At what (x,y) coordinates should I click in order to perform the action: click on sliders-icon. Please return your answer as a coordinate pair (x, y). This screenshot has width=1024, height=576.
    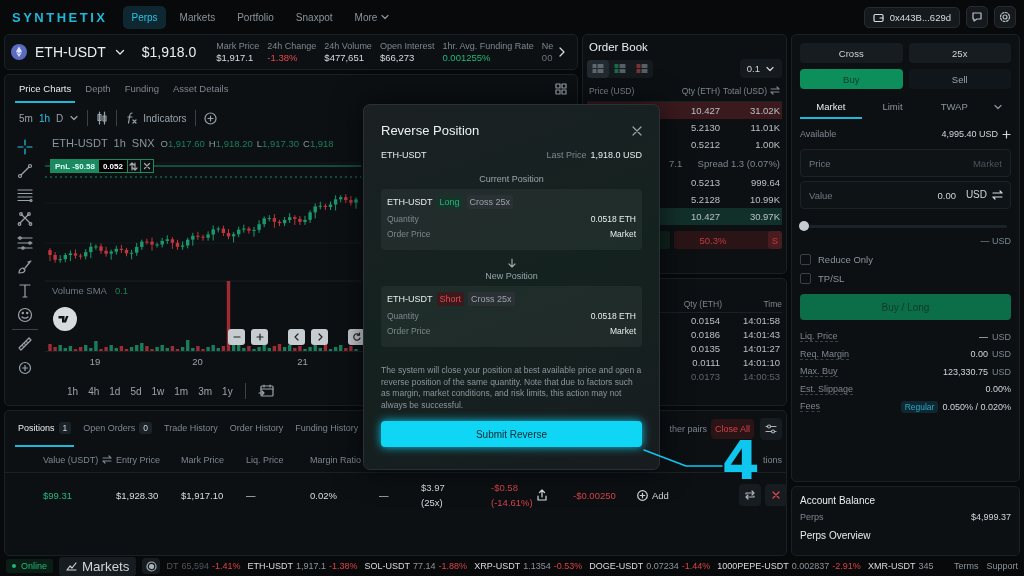
    Looking at the image, I should click on (771, 429).